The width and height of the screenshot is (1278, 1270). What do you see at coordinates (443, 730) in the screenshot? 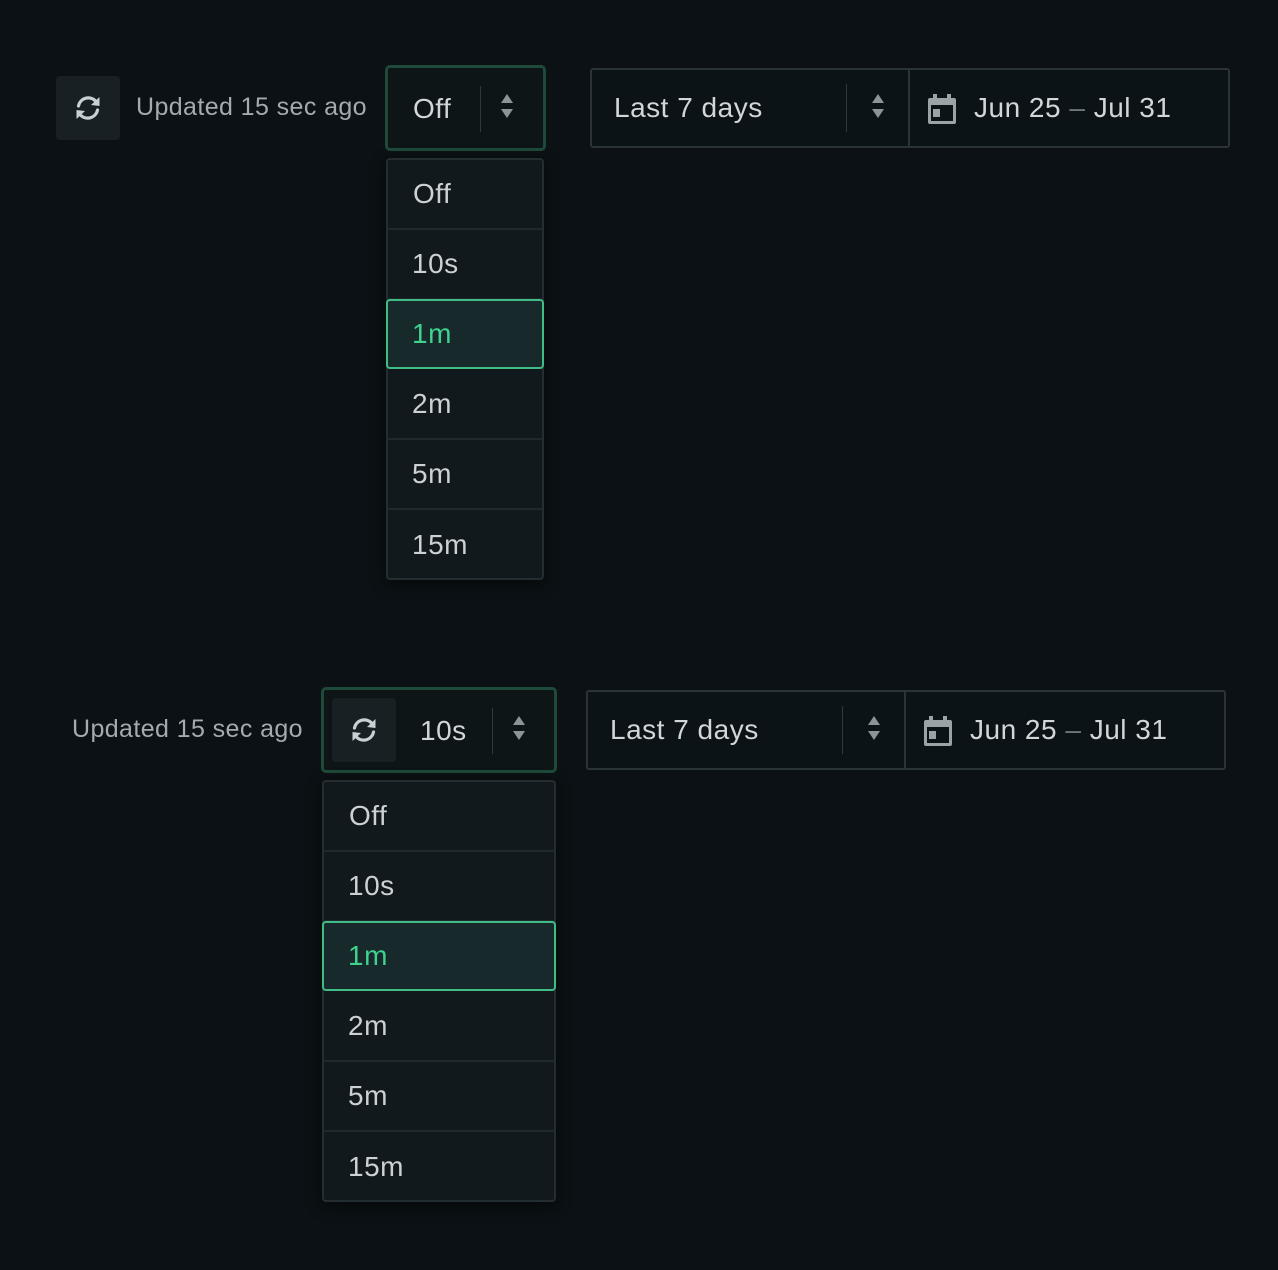
I see `refresh-interval-value: 10s` at bounding box center [443, 730].